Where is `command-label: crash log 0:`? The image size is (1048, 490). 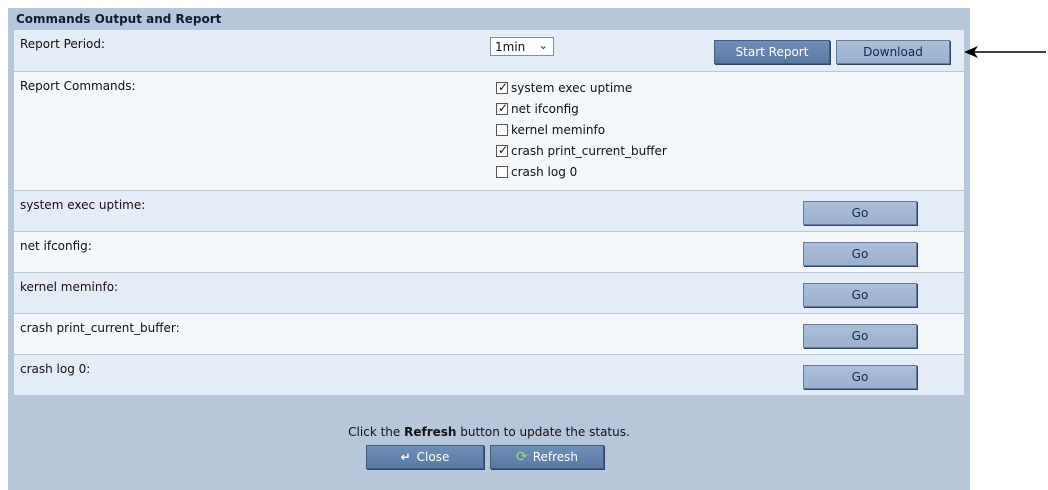 command-label: crash log 0: is located at coordinates (55, 369).